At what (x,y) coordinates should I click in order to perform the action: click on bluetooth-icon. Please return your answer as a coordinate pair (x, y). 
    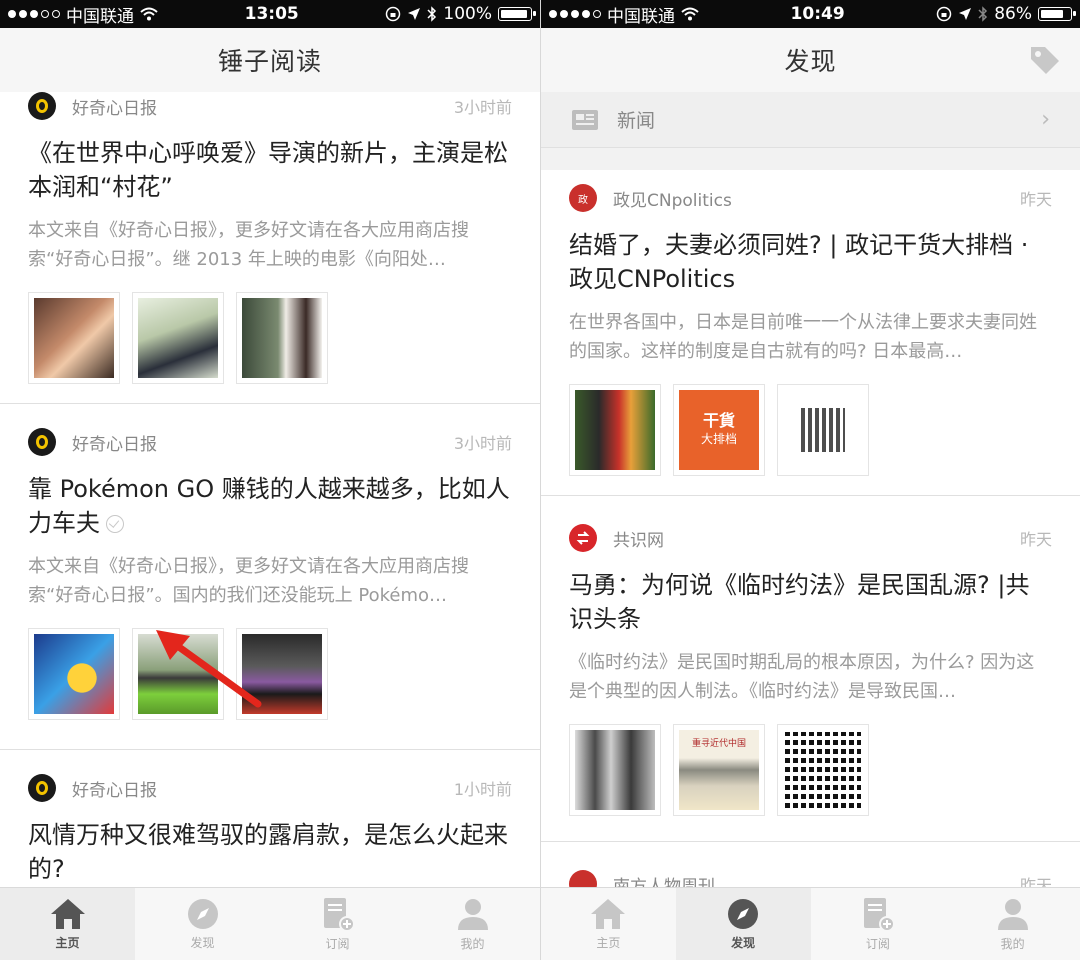
    Looking at the image, I should click on (983, 14).